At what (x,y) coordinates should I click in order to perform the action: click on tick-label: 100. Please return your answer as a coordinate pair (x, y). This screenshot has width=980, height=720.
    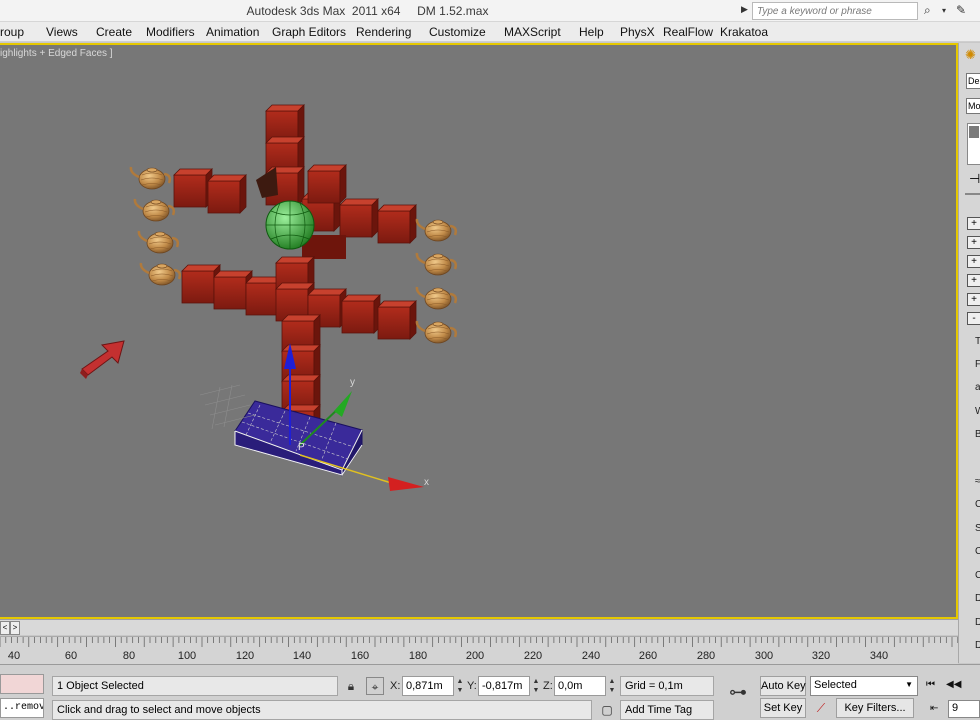
    Looking at the image, I should click on (187, 656).